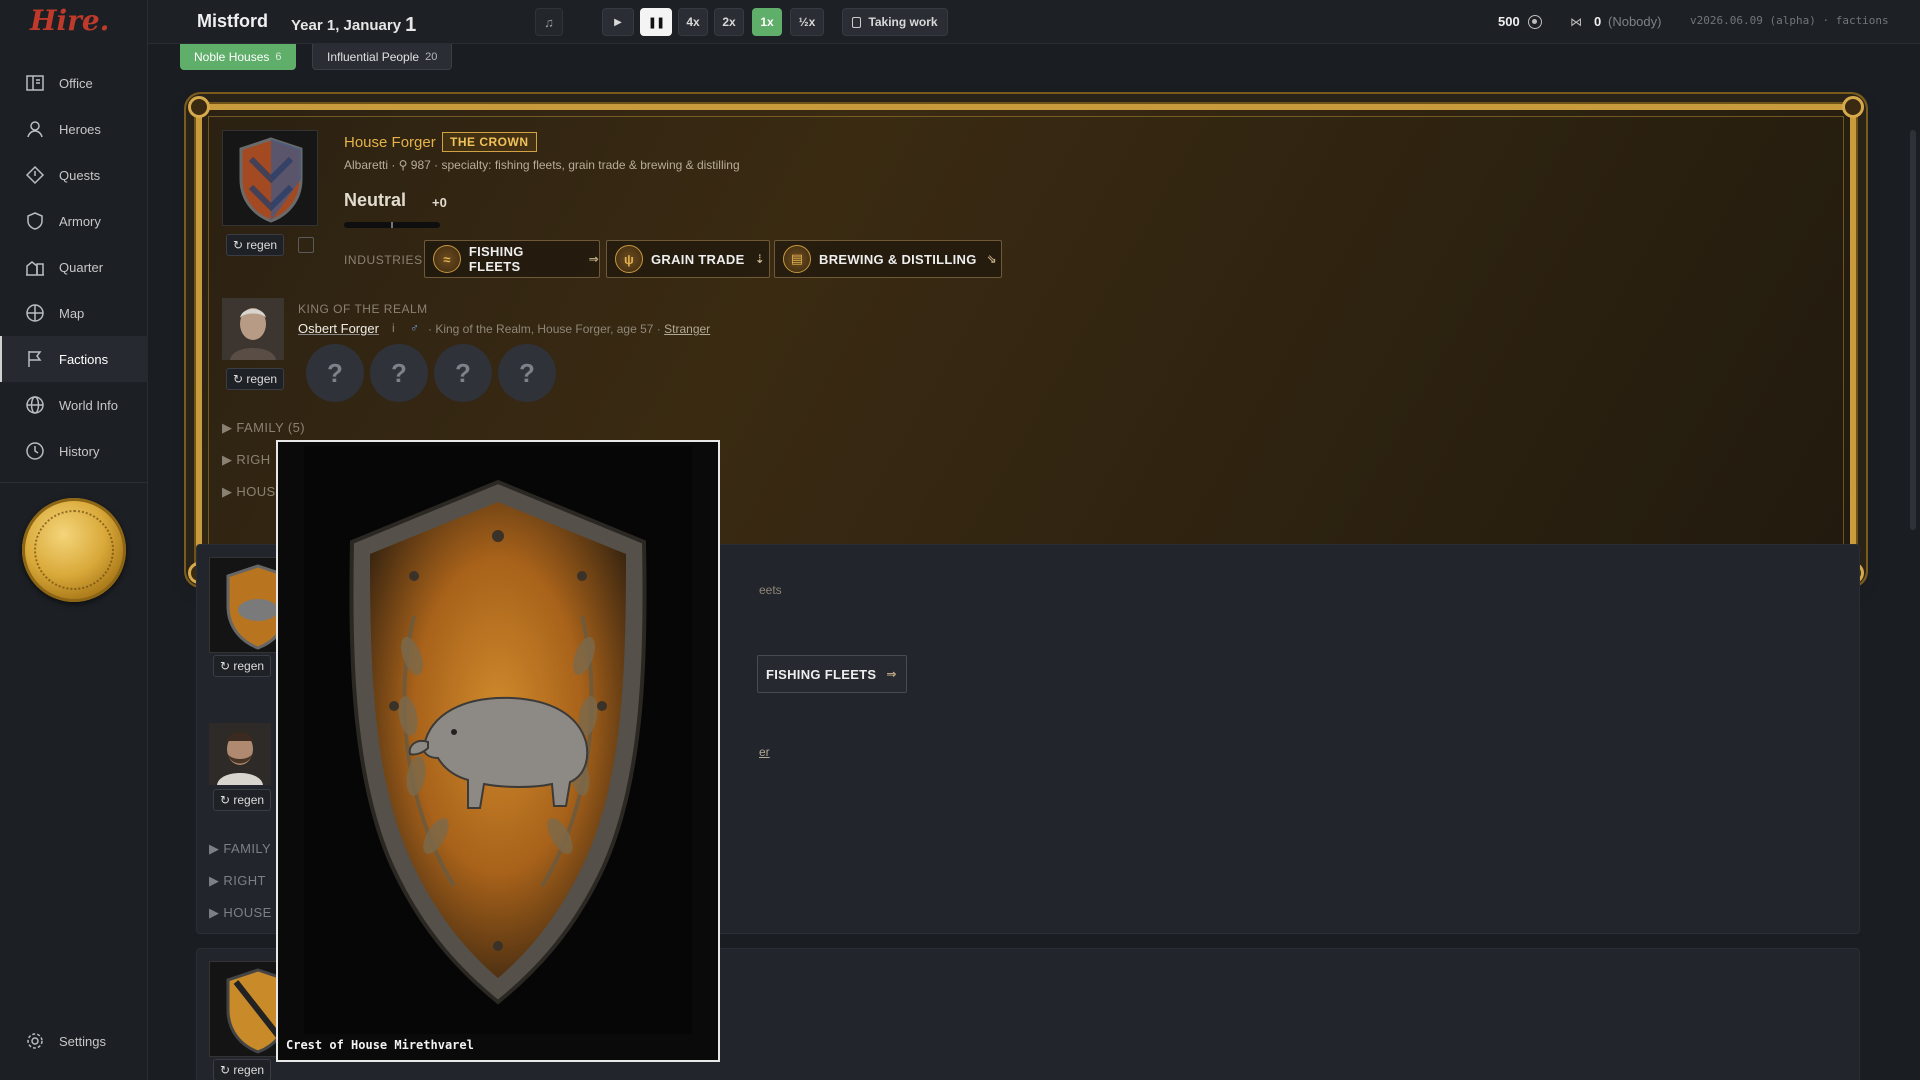 This screenshot has width=1920, height=1080. What do you see at coordinates (81, 267) in the screenshot?
I see `sidebar-item-label: Quarter` at bounding box center [81, 267].